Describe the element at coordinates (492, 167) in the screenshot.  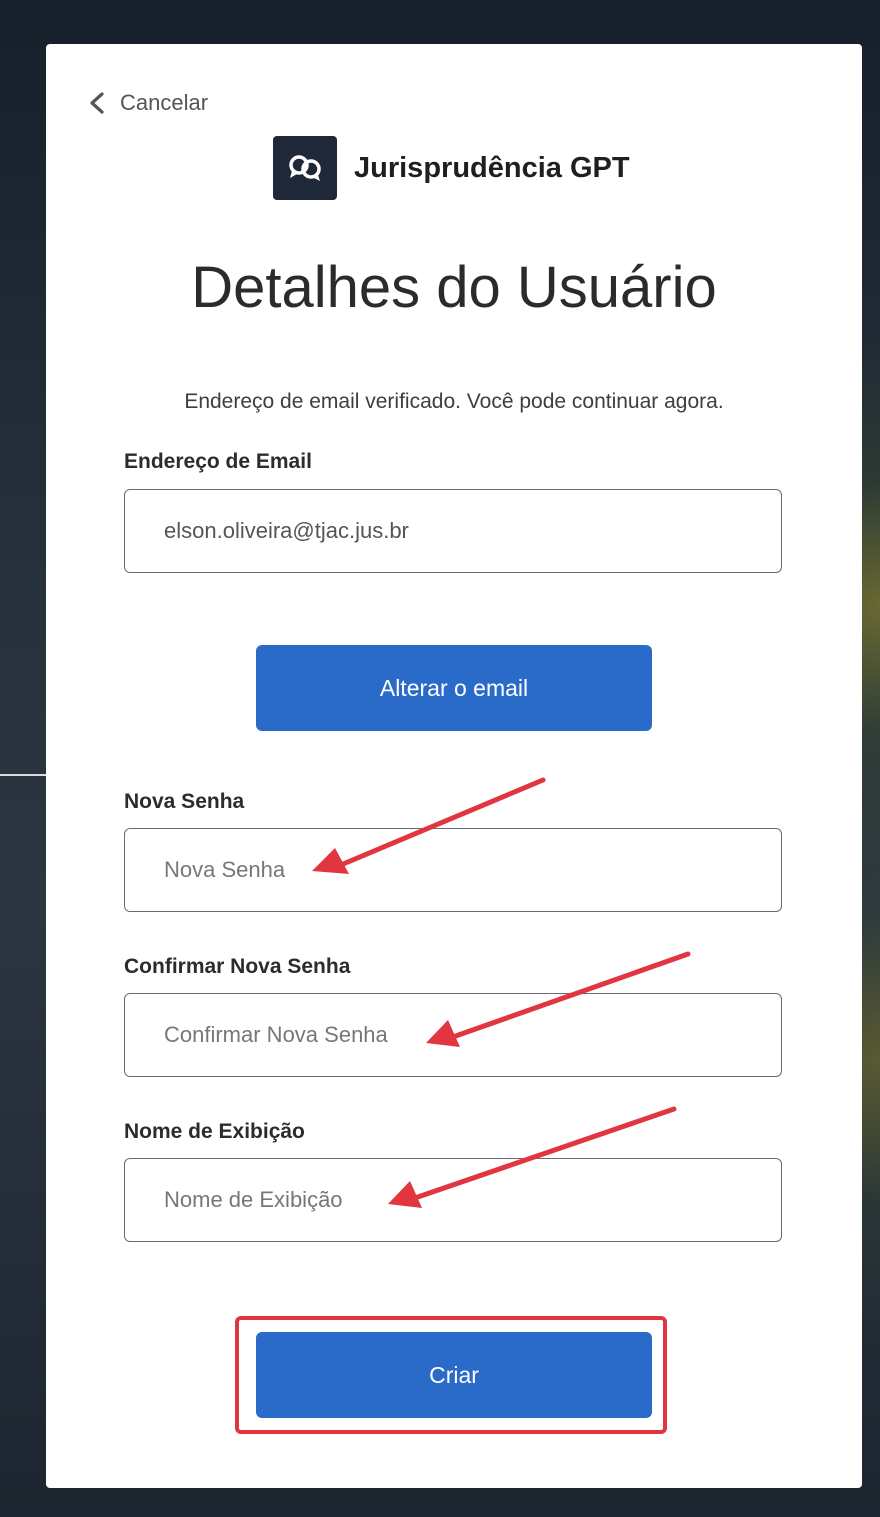
I see `brand-name: Jurisprudência GPT` at that location.